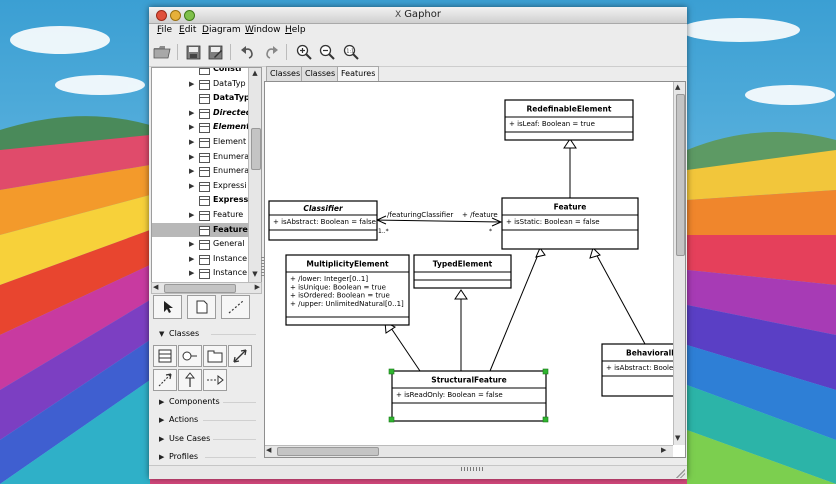 The width and height of the screenshot is (836, 484). I want to click on tree-item: Express, so click(200, 200).